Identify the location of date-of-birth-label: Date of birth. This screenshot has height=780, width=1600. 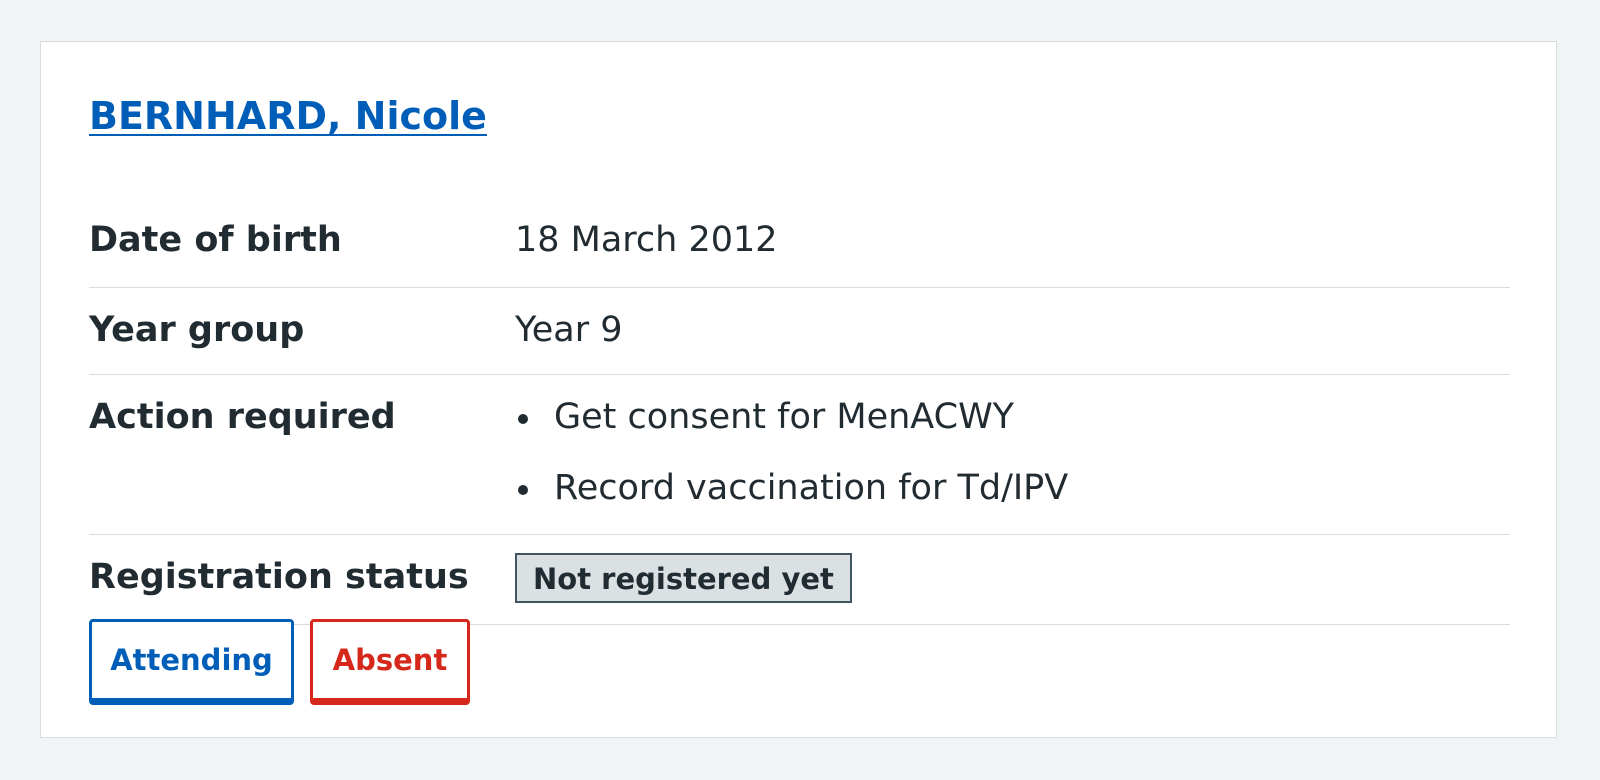
(215, 240).